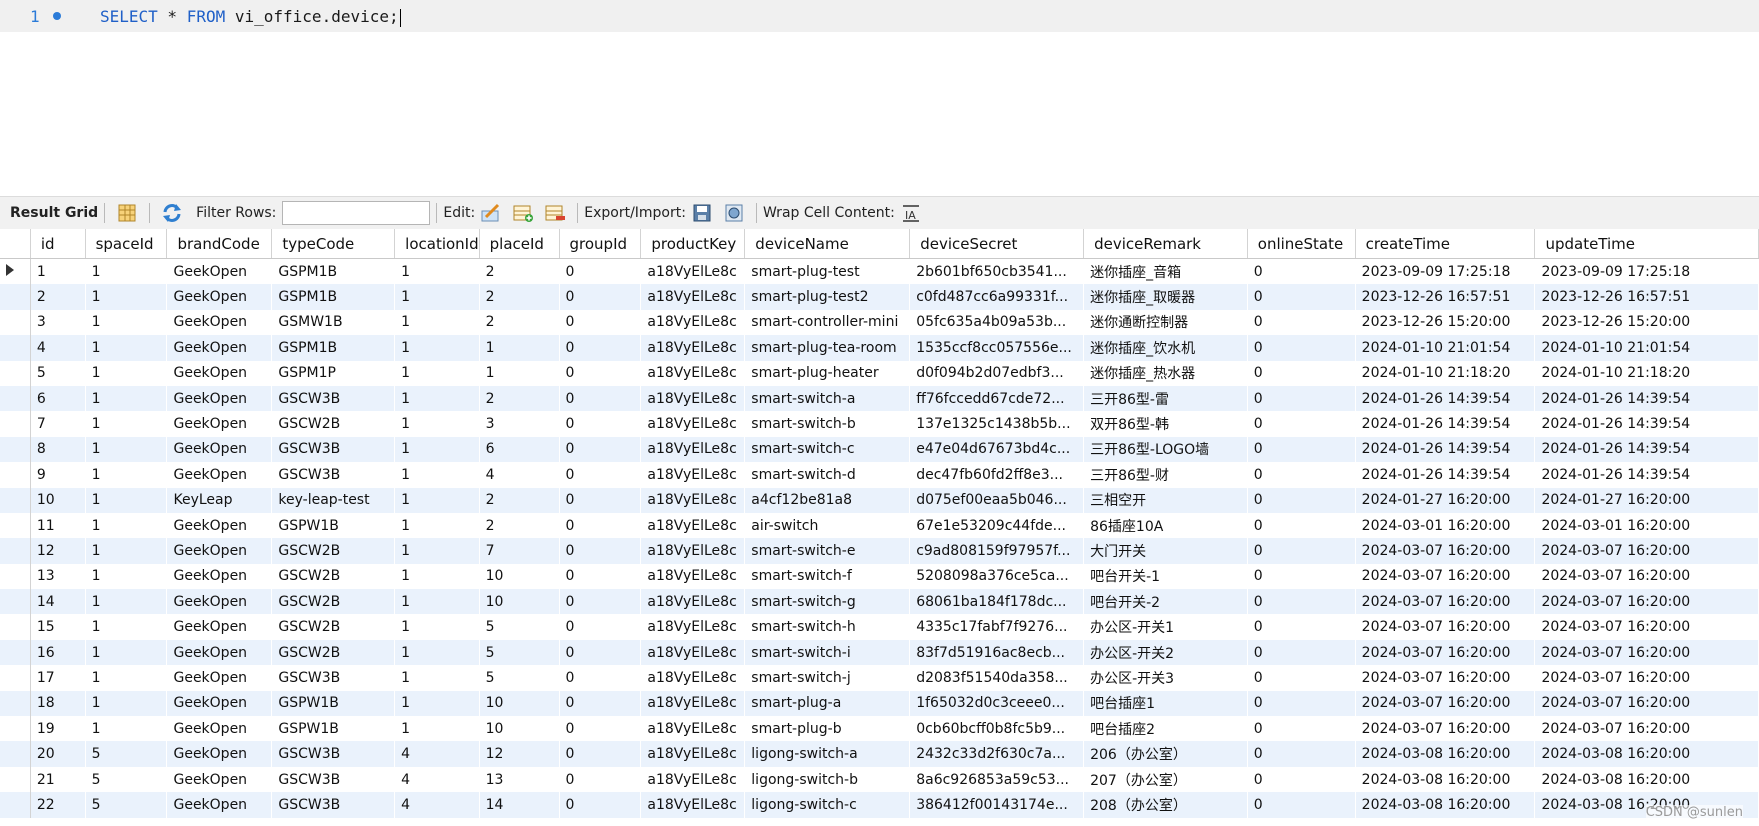 This screenshot has height=826, width=1759. I want to click on cell-spaceId: 5, so click(126, 779).